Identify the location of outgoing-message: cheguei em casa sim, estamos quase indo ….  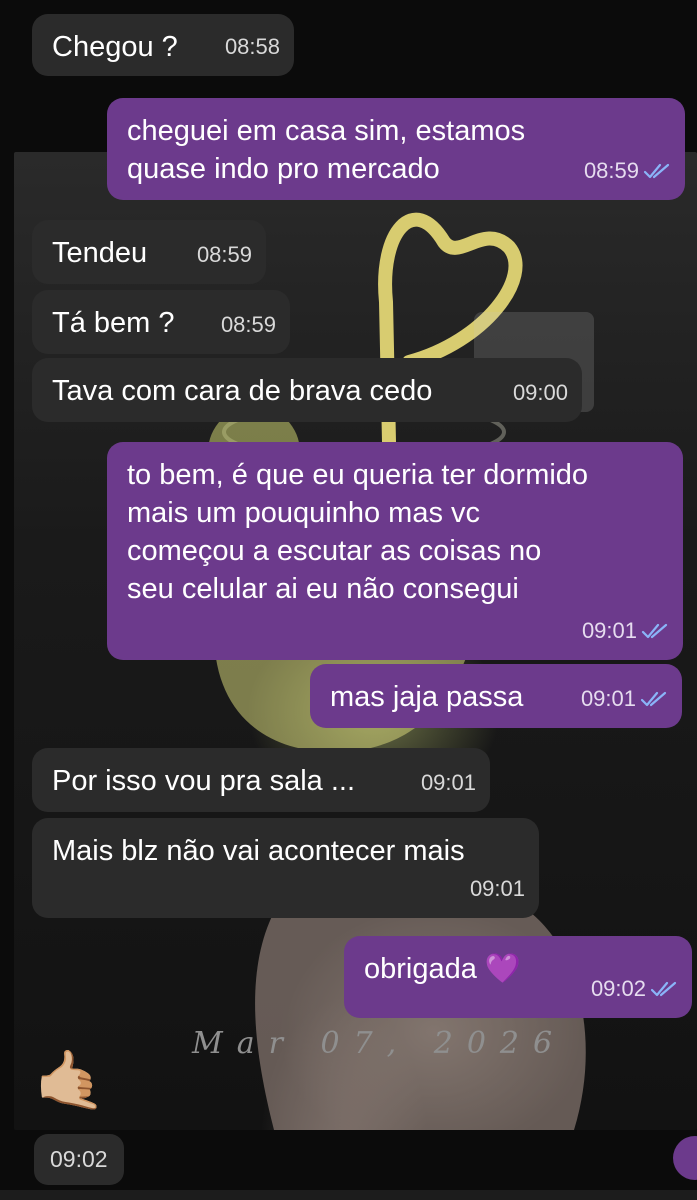
(396, 149).